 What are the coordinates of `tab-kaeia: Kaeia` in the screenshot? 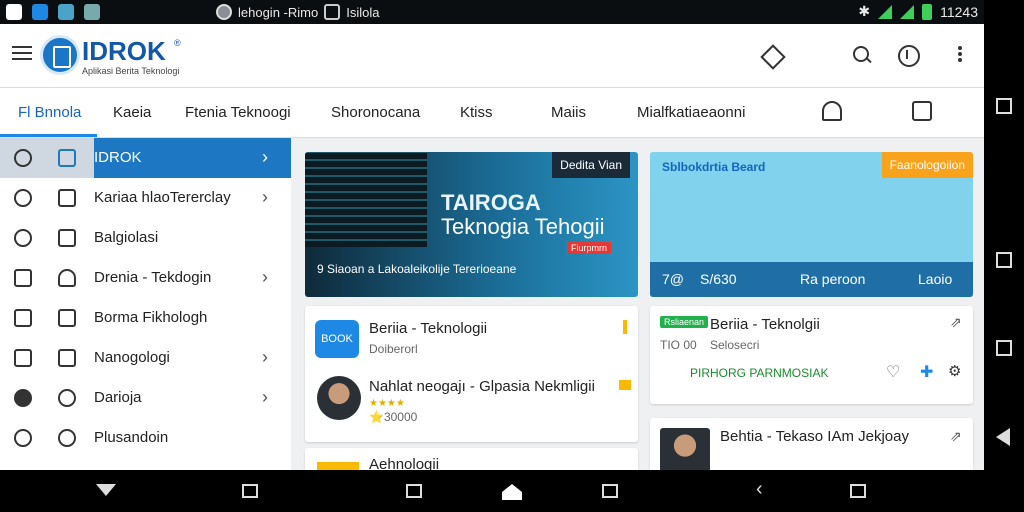 It's located at (132, 112).